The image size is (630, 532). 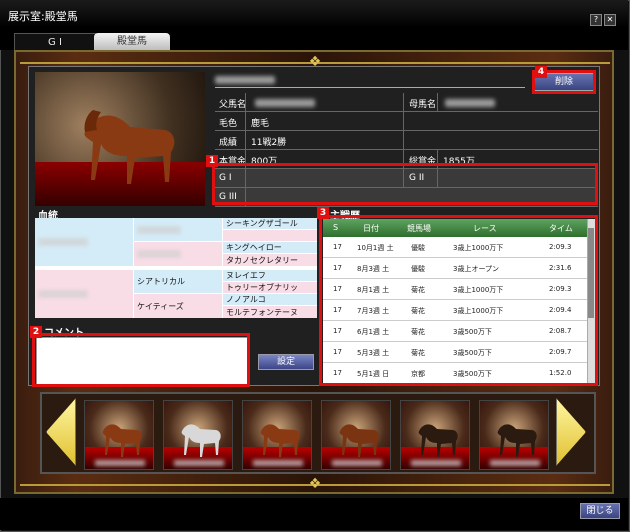 I want to click on horse-photo, so click(x=120, y=139).